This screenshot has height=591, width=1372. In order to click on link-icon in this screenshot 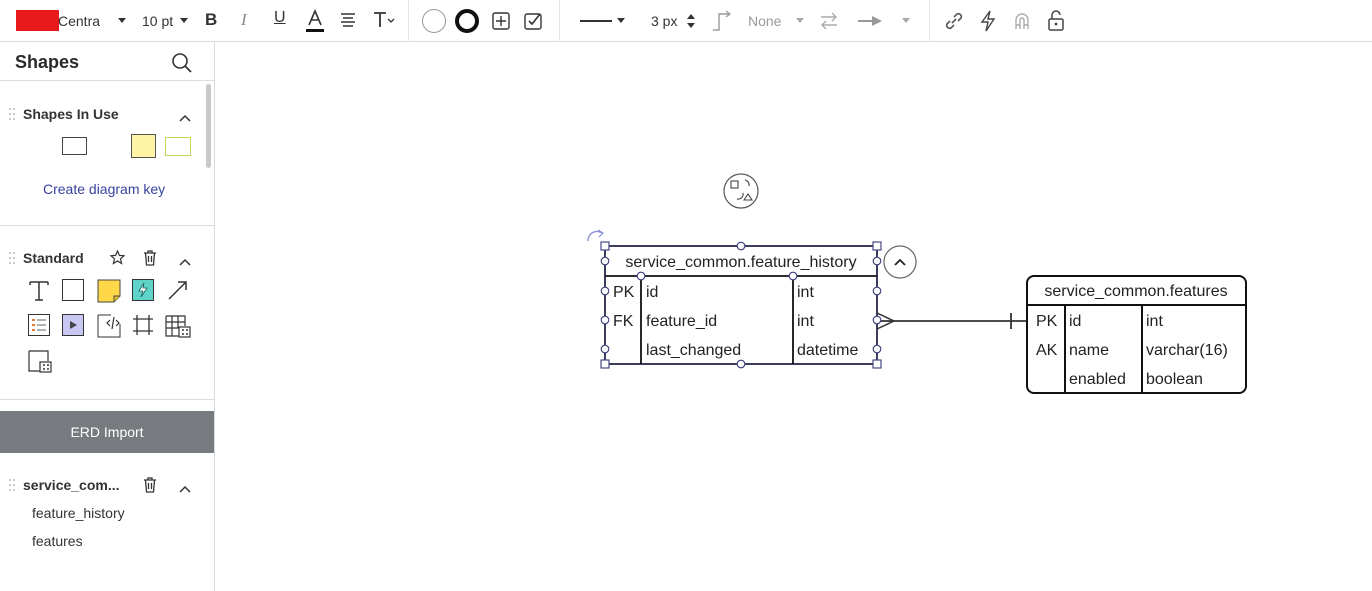, I will do `click(954, 23)`.